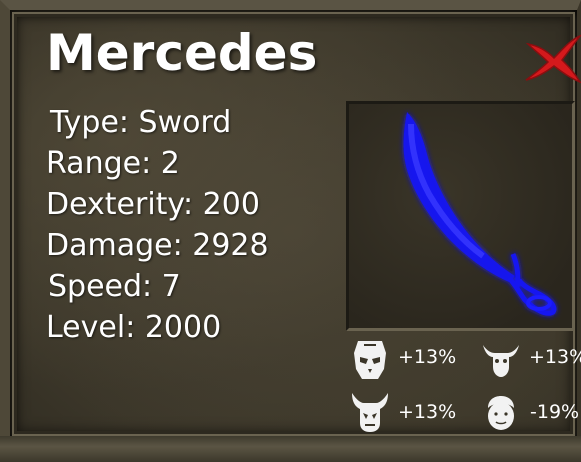  I want to click on close-button, so click(551, 58).